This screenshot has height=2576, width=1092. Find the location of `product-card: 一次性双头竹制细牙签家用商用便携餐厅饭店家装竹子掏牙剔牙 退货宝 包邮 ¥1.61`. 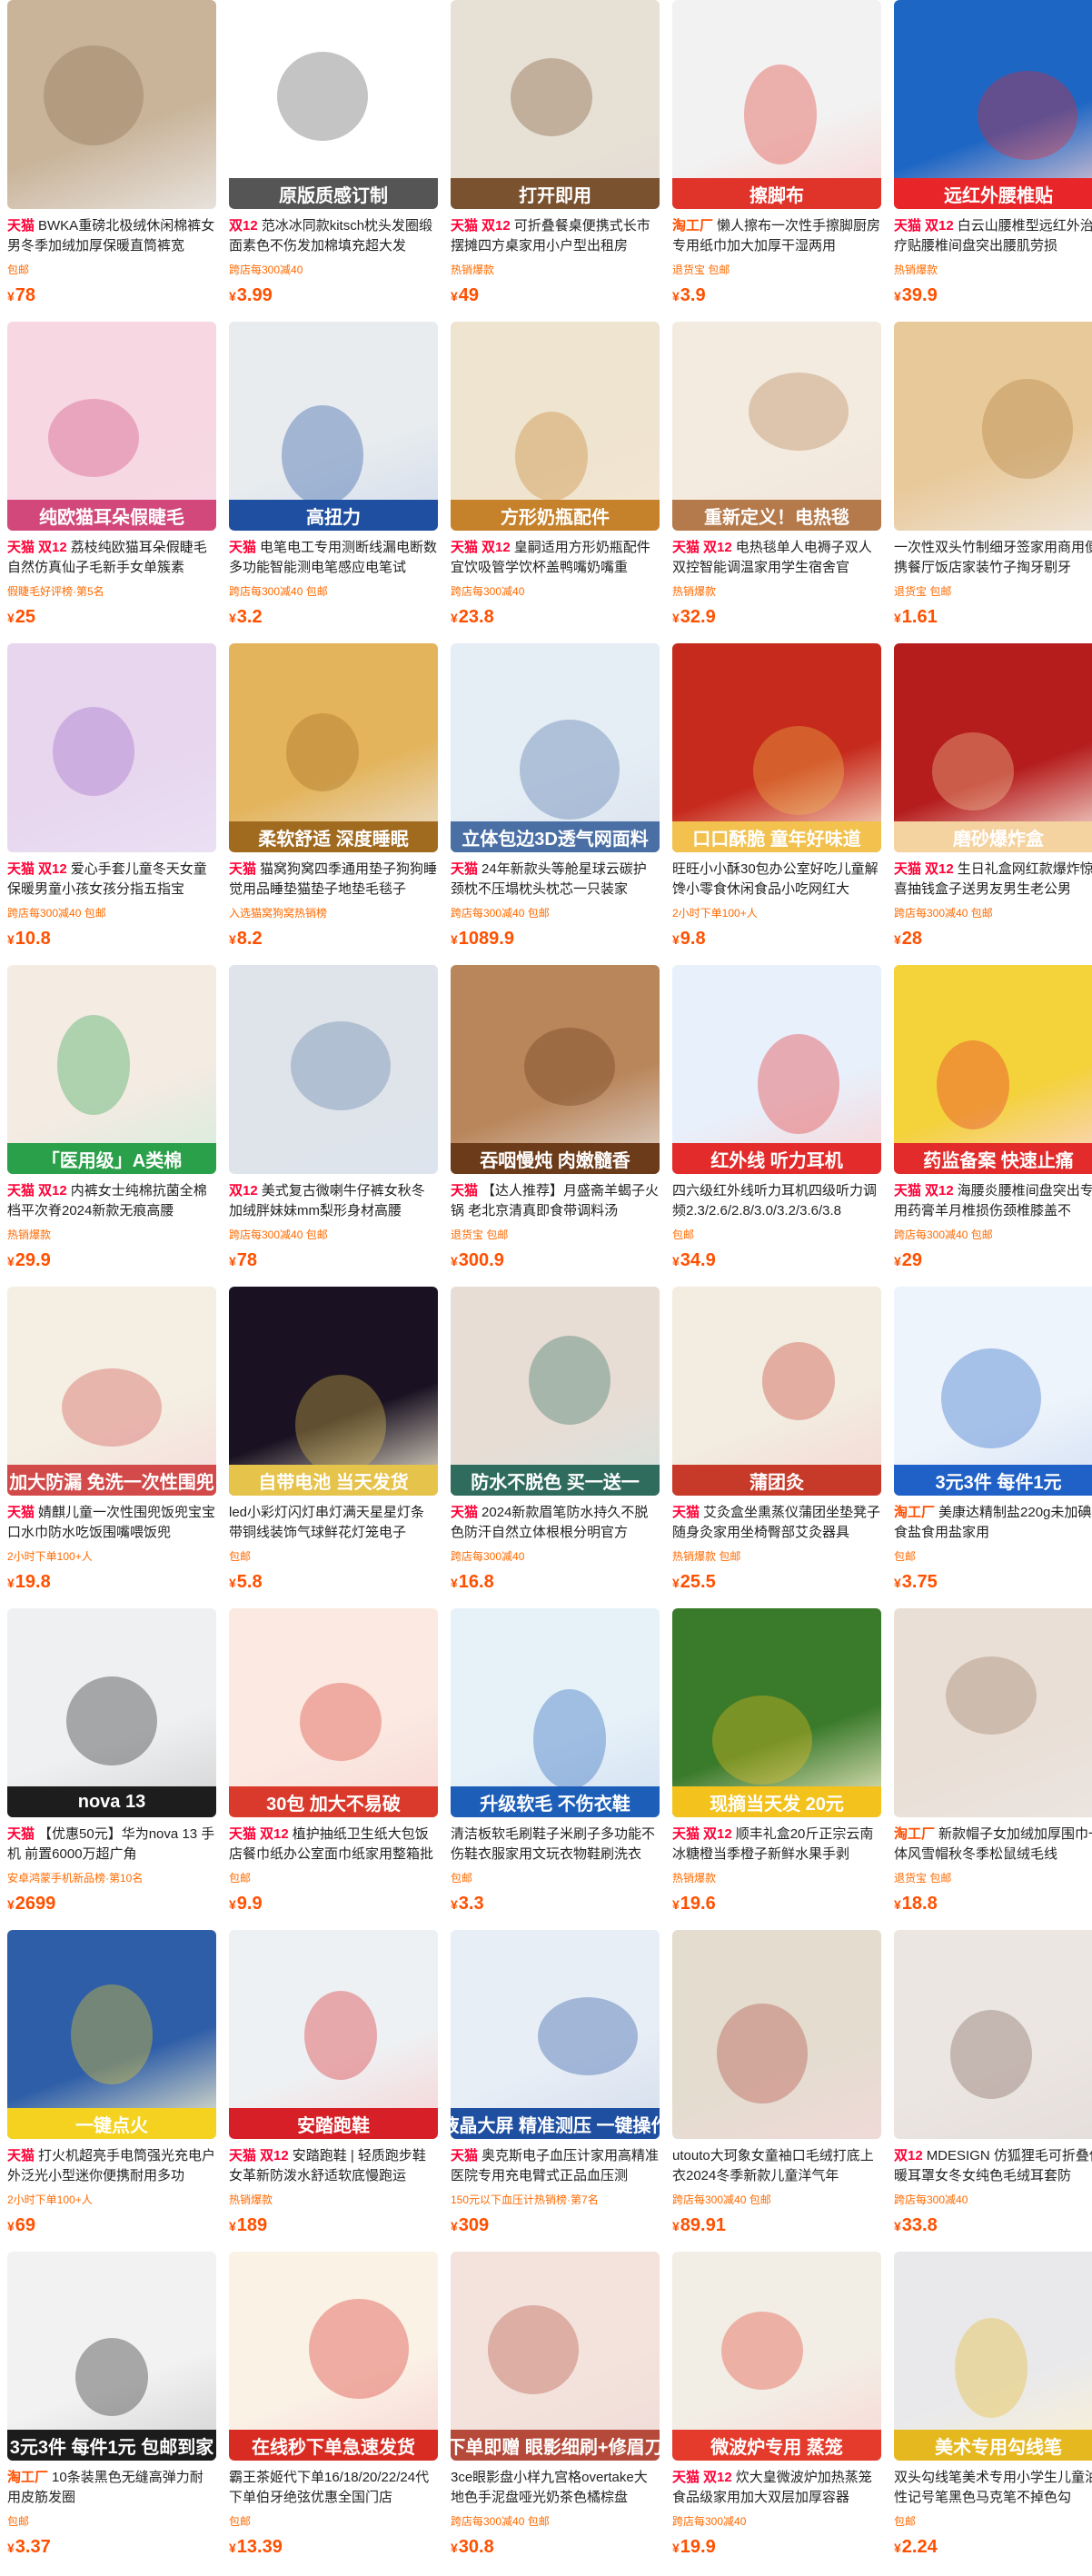

product-card: 一次性双头竹制细牙签家用商用便携餐厅饭店家装竹子掏牙剔牙 退货宝 包邮 ¥1.61 is located at coordinates (993, 481).